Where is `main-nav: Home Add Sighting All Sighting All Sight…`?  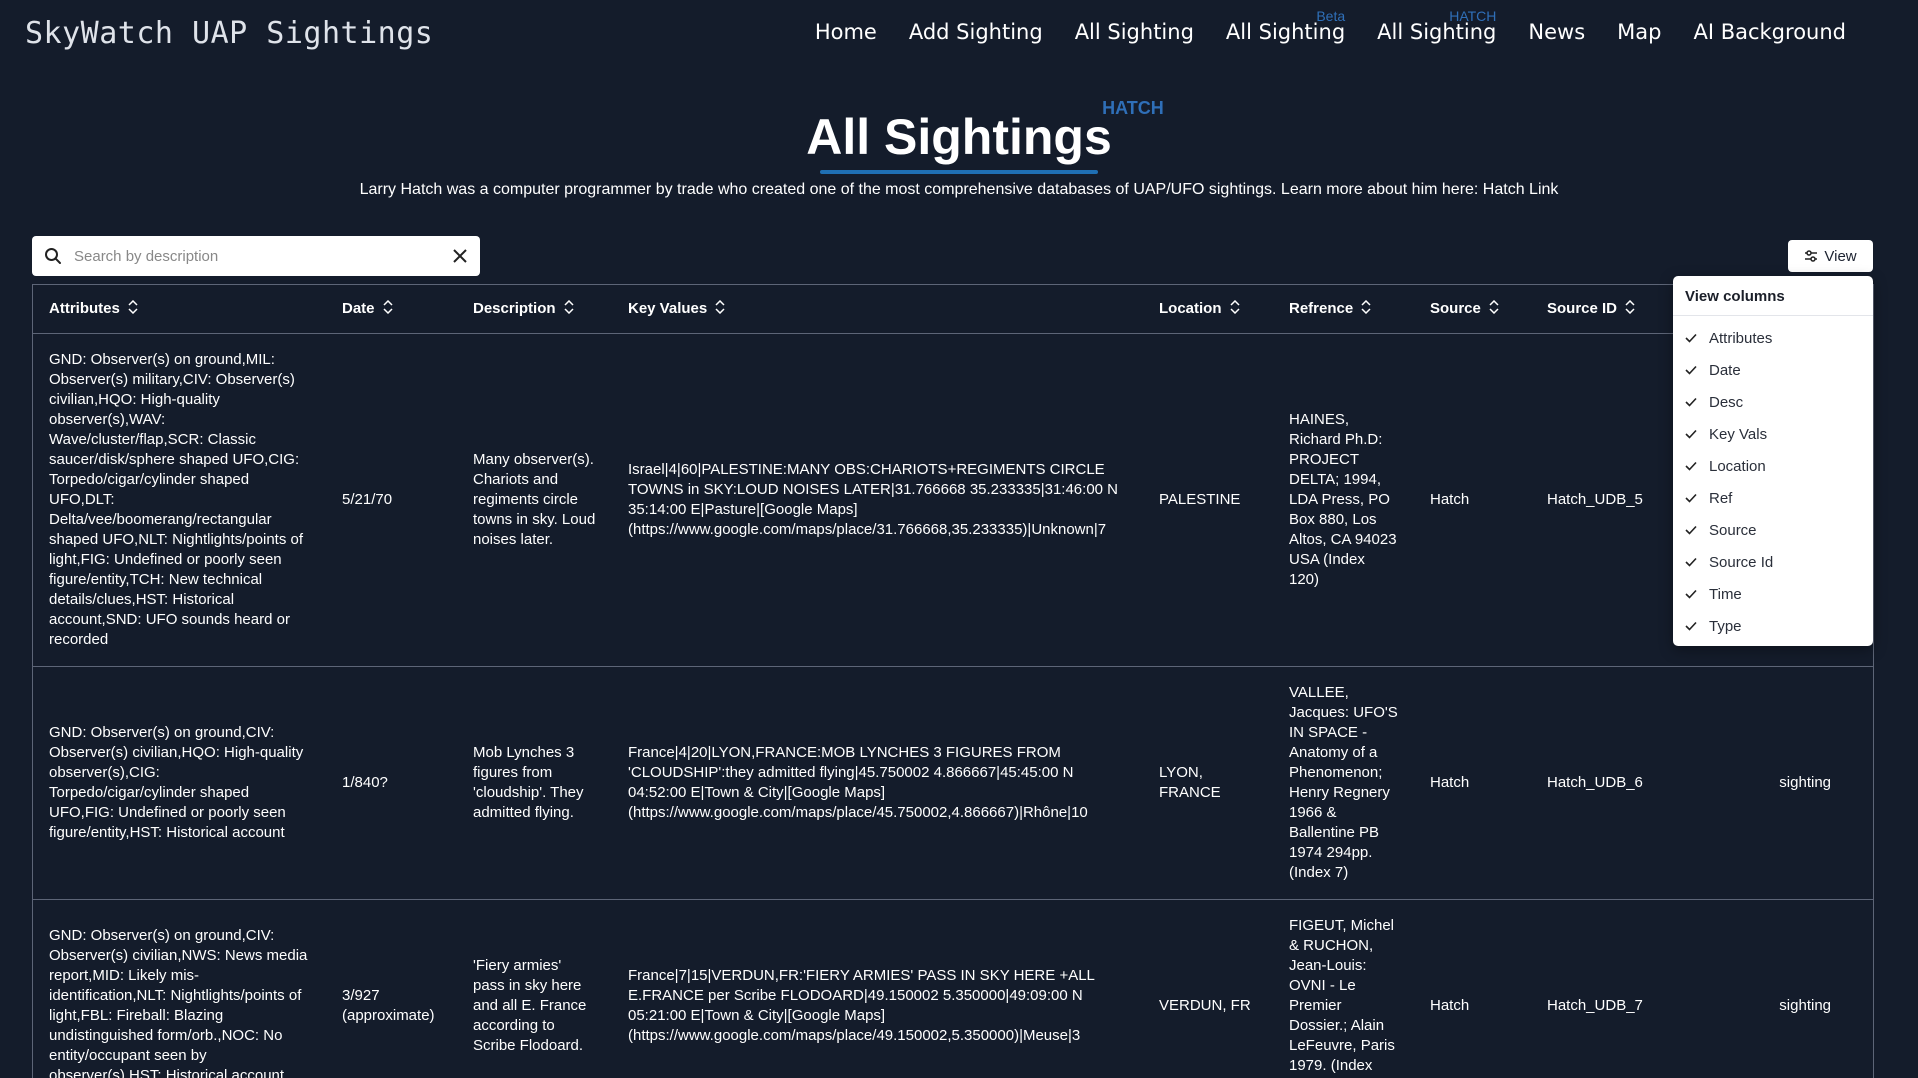
main-nav: Home Add Sighting All Sighting All Sight… is located at coordinates (1330, 26).